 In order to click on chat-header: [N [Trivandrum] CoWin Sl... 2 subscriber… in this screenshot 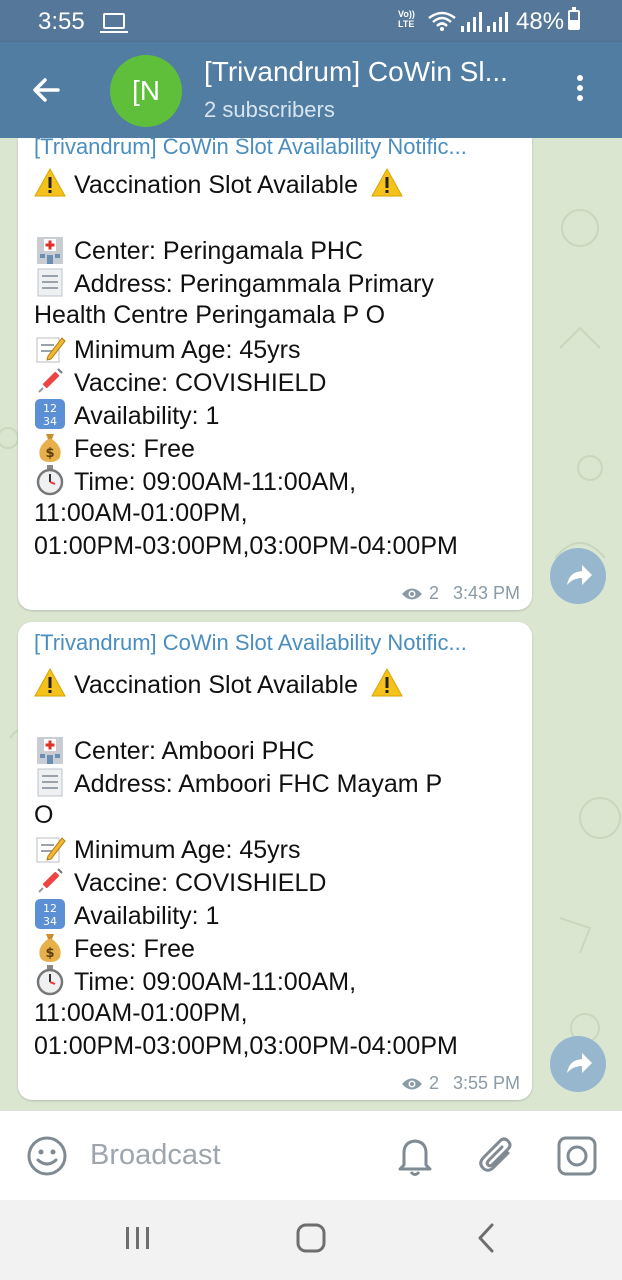, I will do `click(311, 90)`.